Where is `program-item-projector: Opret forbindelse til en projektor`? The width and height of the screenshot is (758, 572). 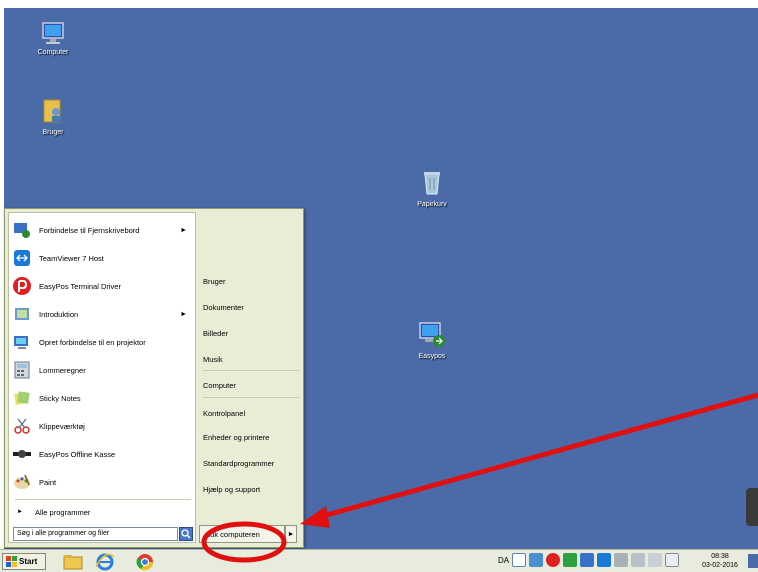 program-item-projector: Opret forbindelse til en projektor is located at coordinates (102, 342).